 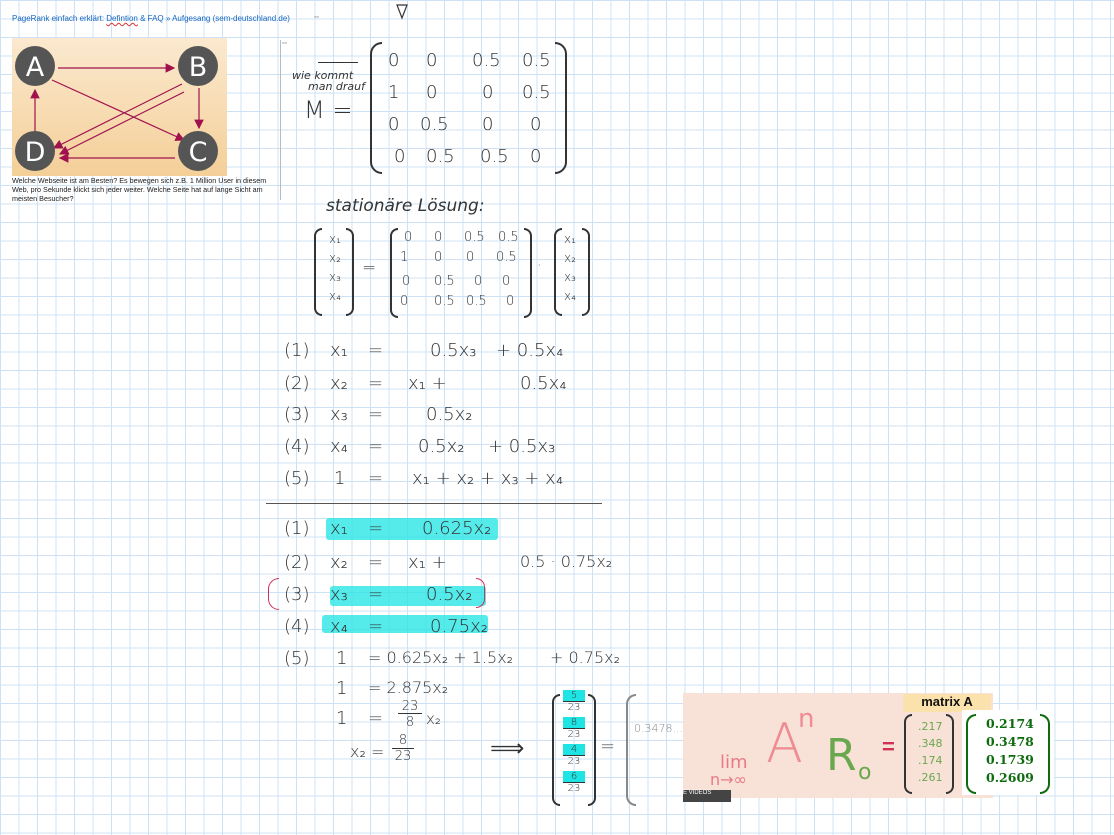 I want to click on note-label: wie kommt man drauf, so click(x=328, y=81).